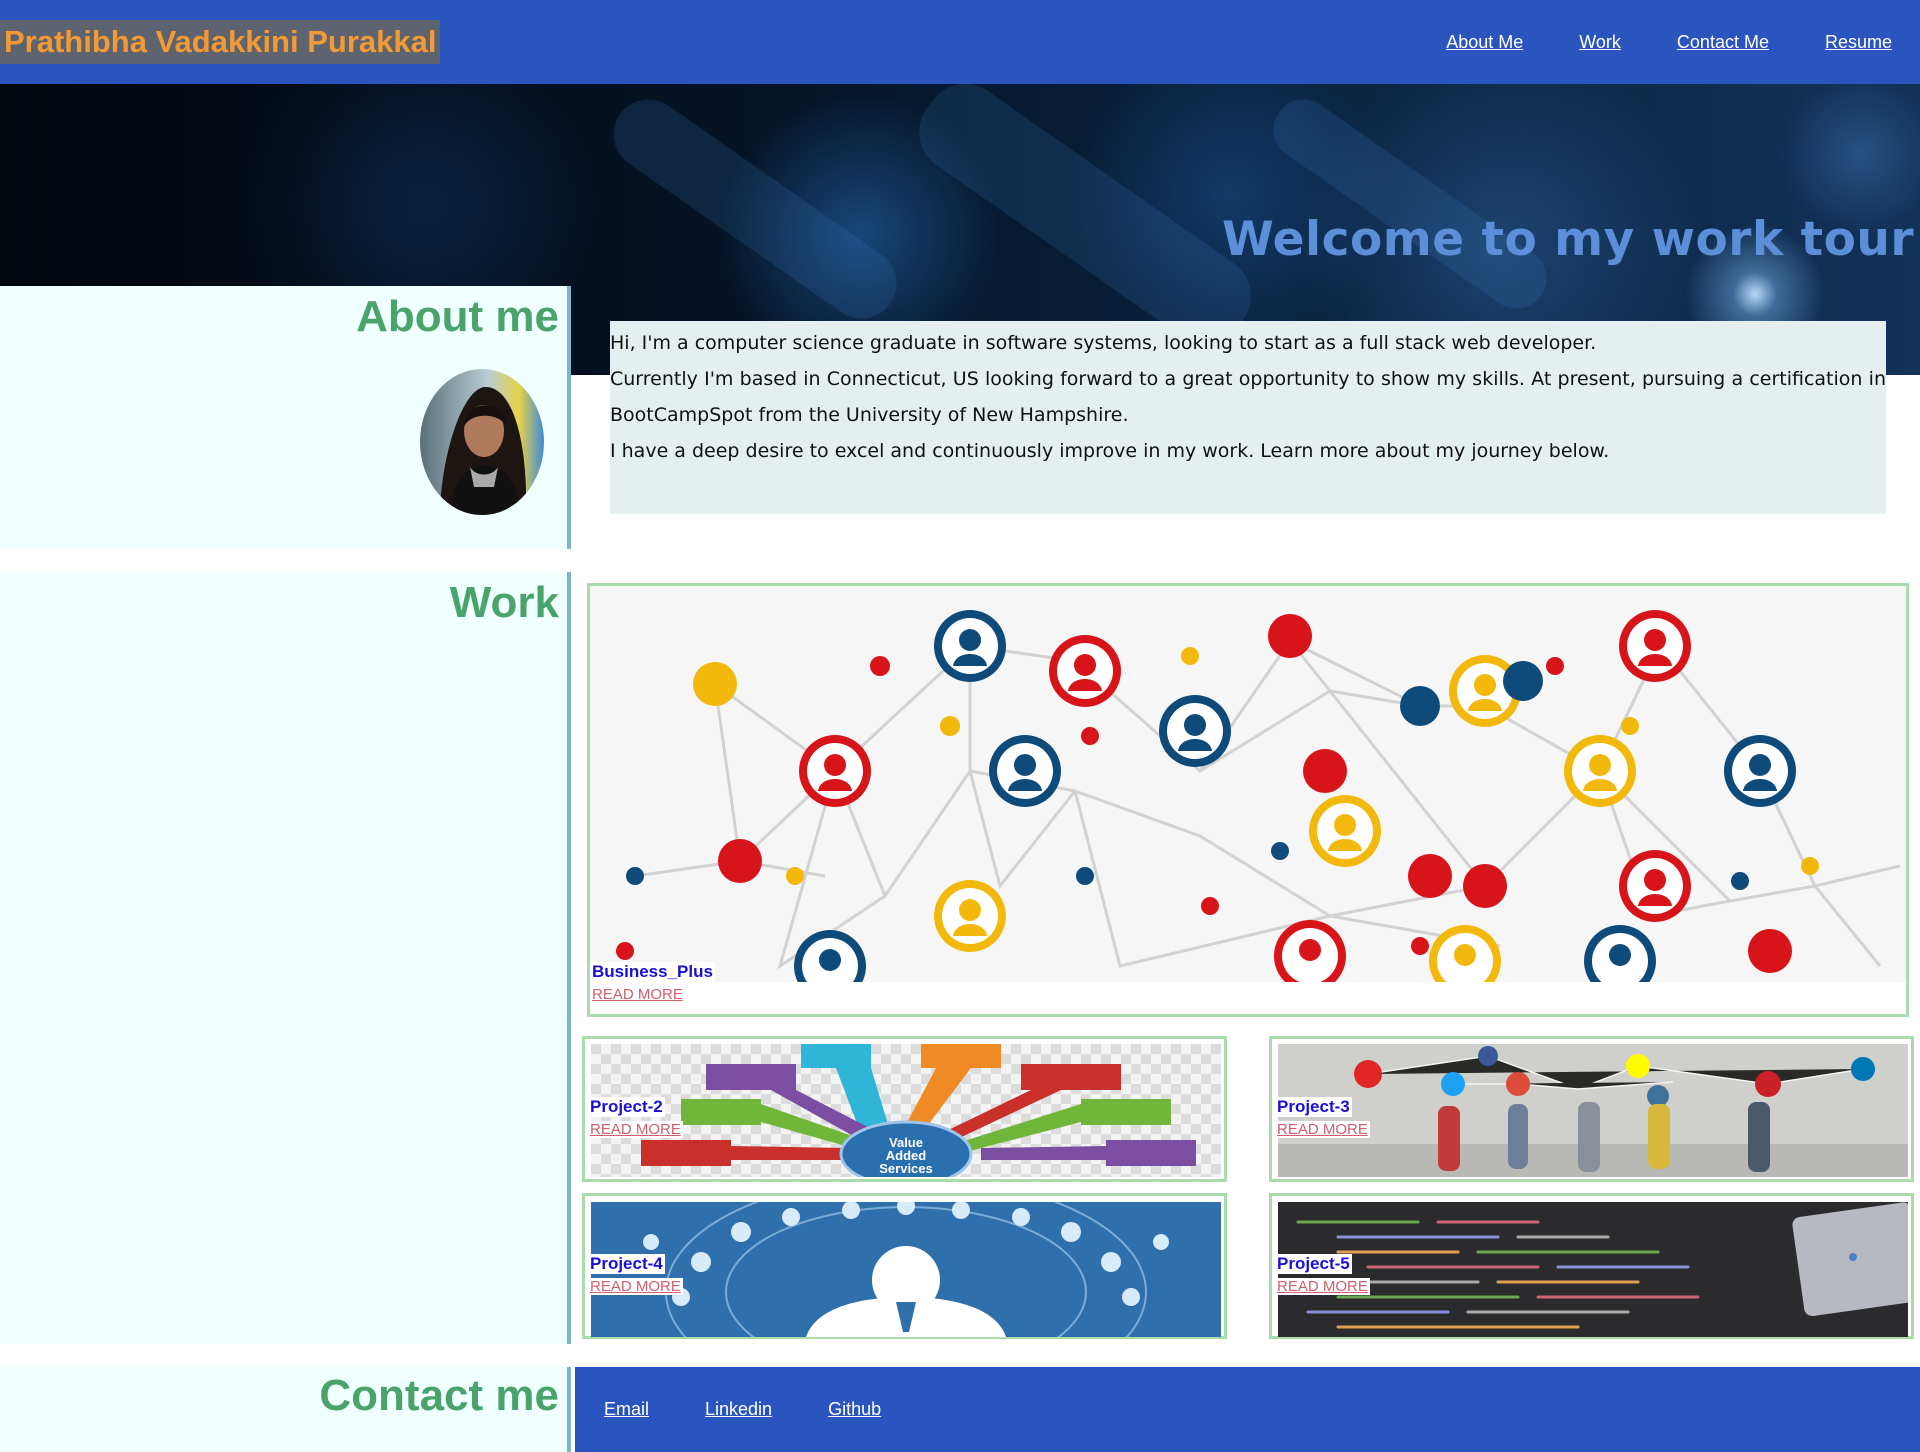 Image resolution: width=1920 pixels, height=1452 pixels. I want to click on project-card-4: Project-4 READ MORE, so click(904, 1266).